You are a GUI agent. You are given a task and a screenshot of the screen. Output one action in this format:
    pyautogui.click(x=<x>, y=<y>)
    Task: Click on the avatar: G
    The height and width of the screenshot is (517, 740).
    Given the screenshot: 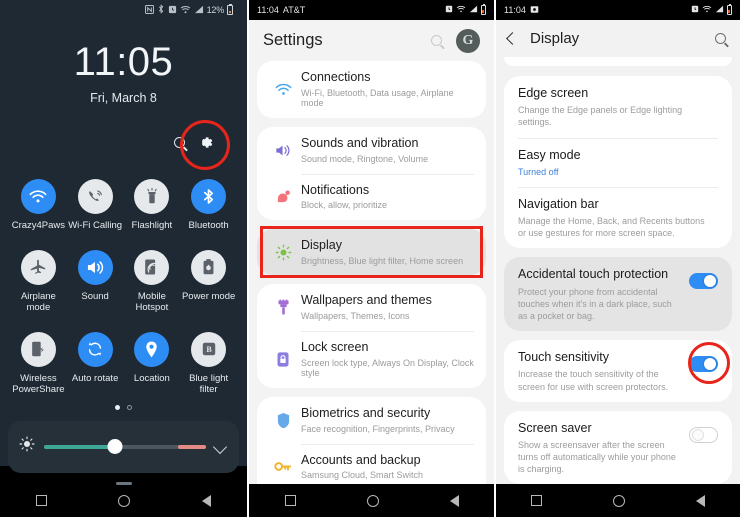 What is the action you would take?
    pyautogui.click(x=468, y=41)
    